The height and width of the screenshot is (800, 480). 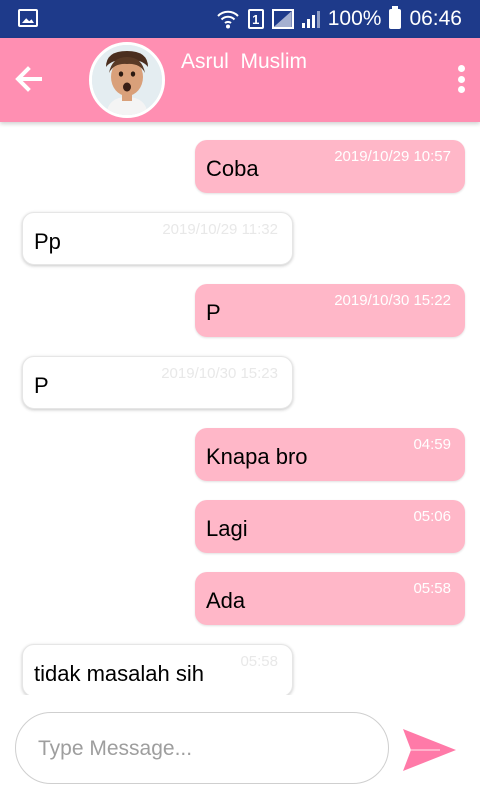 I want to click on message-time: 2019/10/30 15:22, so click(x=392, y=300).